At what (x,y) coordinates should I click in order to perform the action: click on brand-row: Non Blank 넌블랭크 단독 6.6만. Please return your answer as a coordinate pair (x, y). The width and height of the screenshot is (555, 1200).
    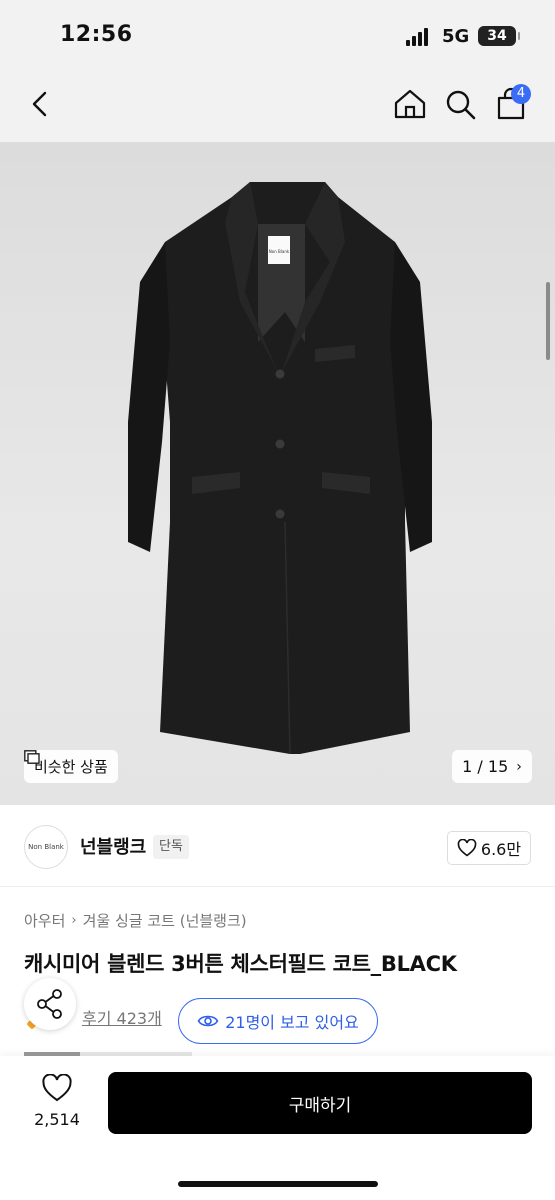
    Looking at the image, I should click on (277, 846).